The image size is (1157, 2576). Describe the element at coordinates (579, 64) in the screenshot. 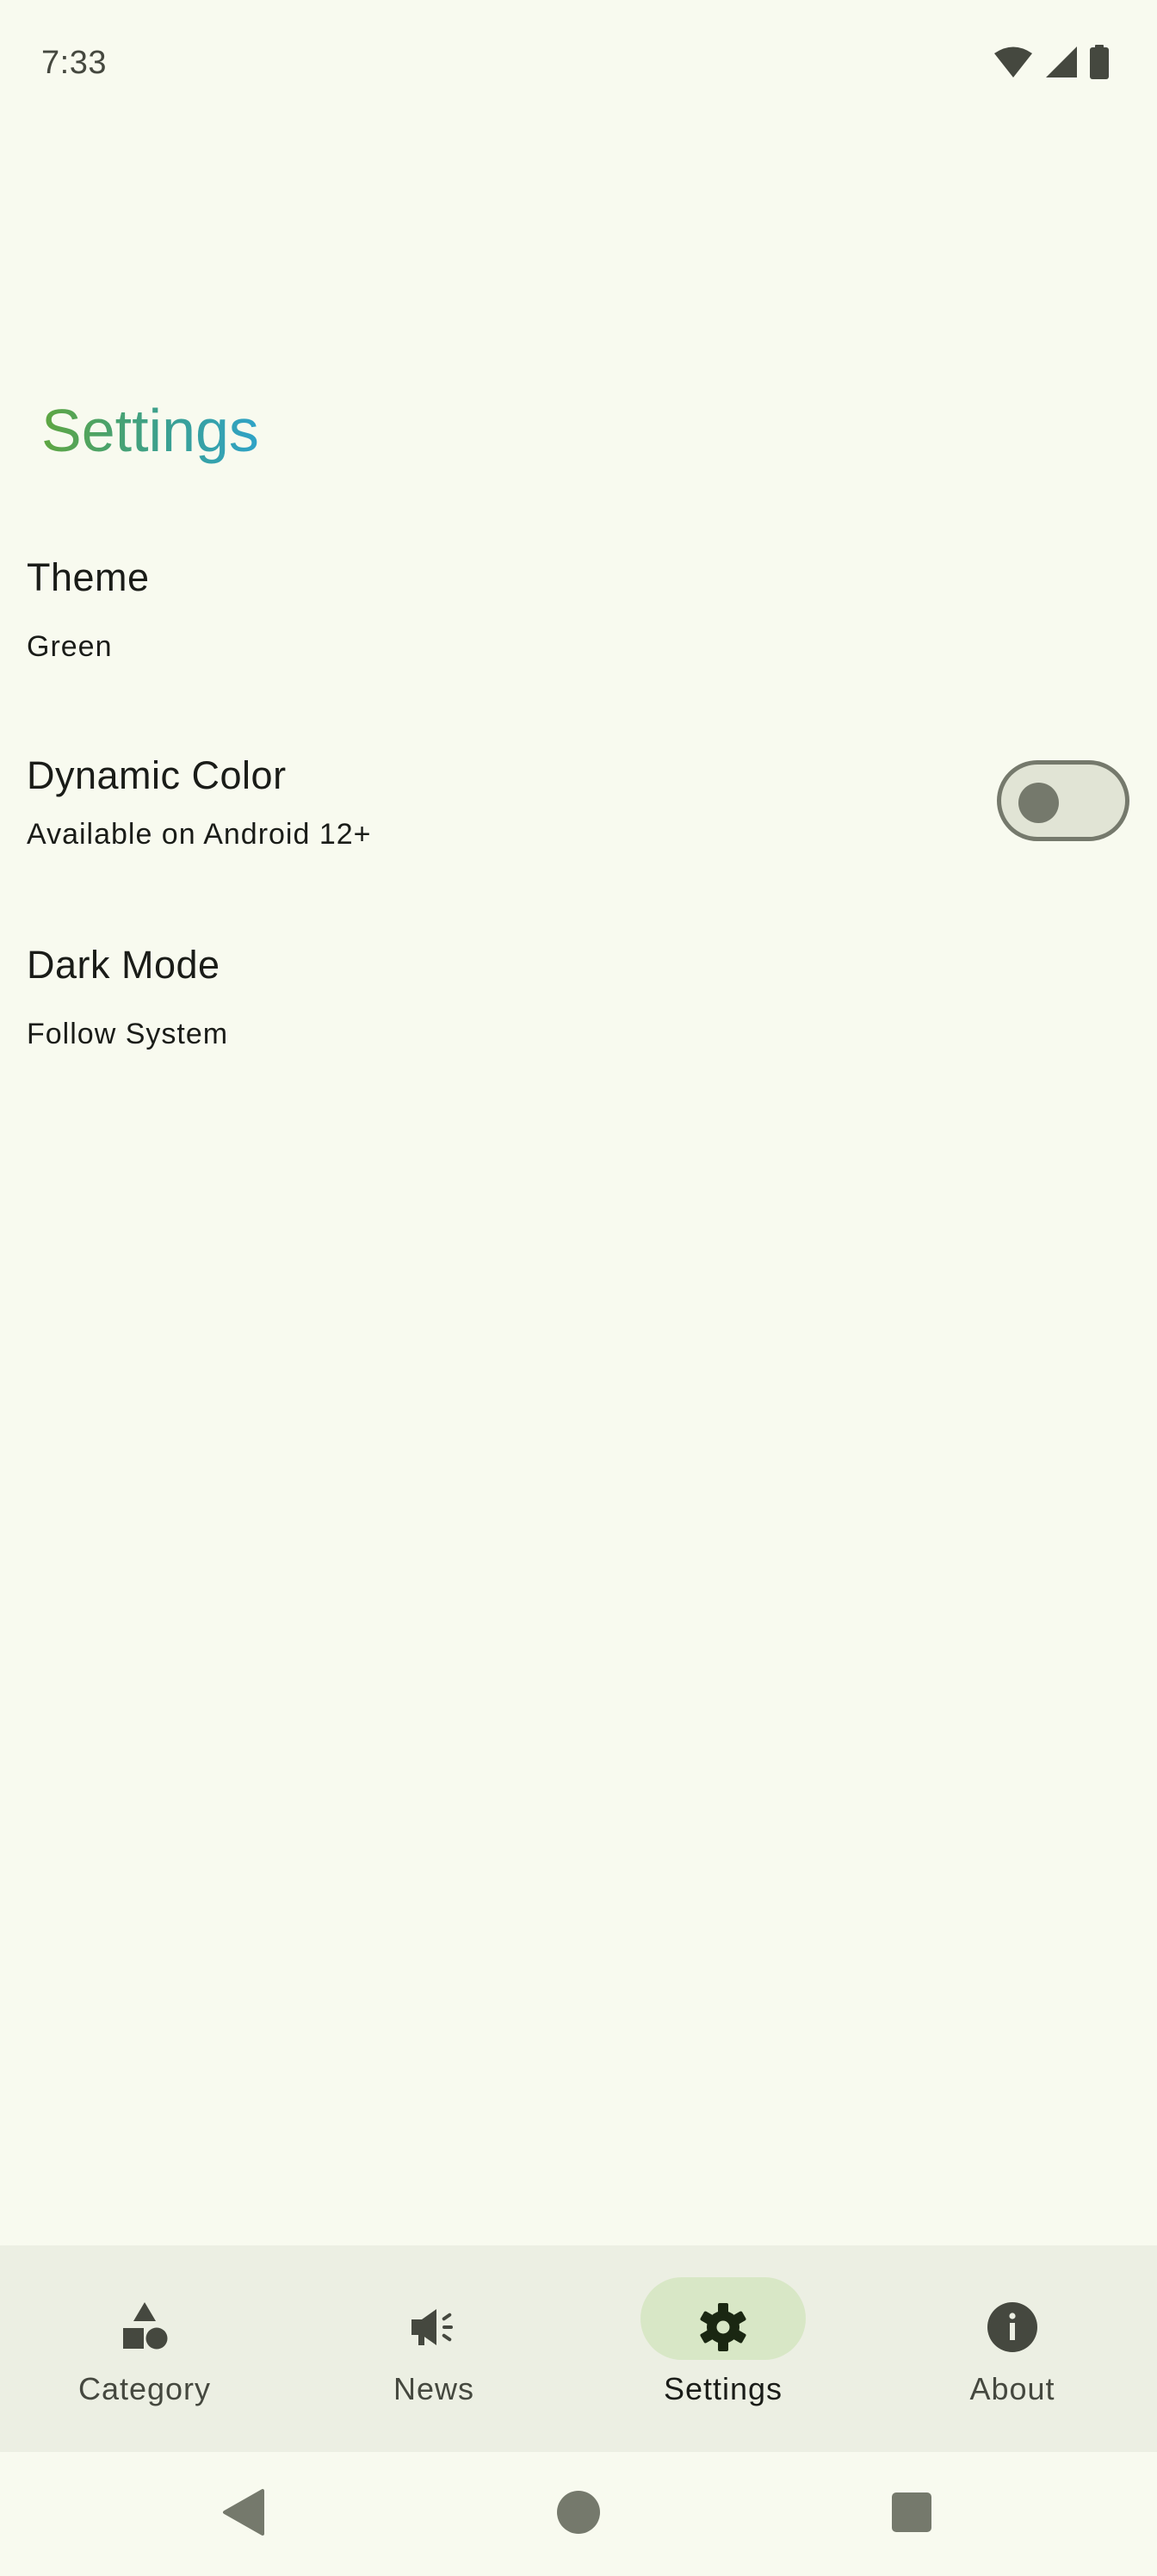

I see `status-bar: 7:33` at that location.